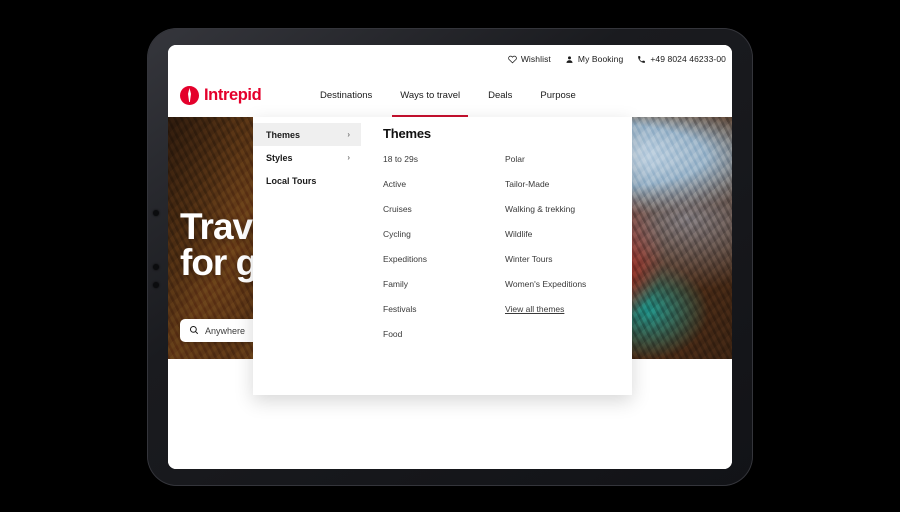 Image resolution: width=900 pixels, height=512 pixels. I want to click on theme-link-18-to-29s: 18 to 29s, so click(444, 159).